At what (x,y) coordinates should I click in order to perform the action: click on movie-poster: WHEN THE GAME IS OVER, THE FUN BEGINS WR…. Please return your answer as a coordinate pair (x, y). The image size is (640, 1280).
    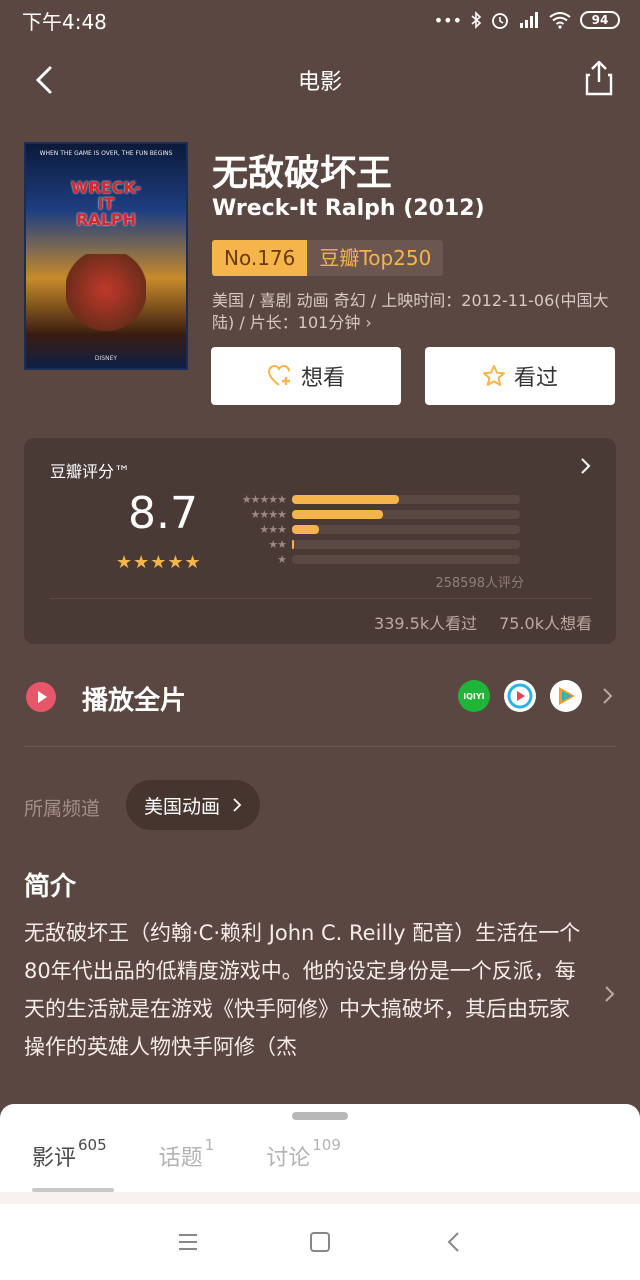
    Looking at the image, I should click on (106, 256).